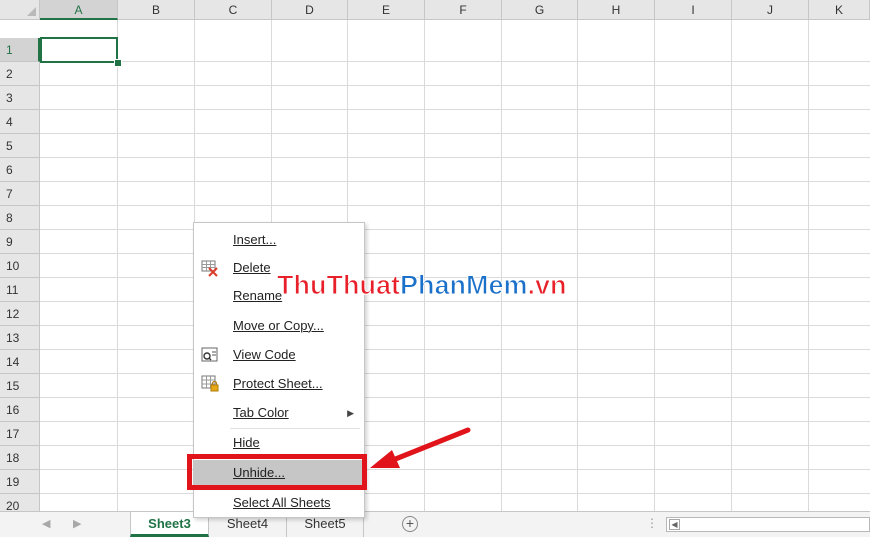 The width and height of the screenshot is (870, 537). What do you see at coordinates (435, 524) in the screenshot?
I see `sheet-tab-bar: ◀ ▶ Sheet3 Sheet4 Sheet5 + ⋮ ◀` at bounding box center [435, 524].